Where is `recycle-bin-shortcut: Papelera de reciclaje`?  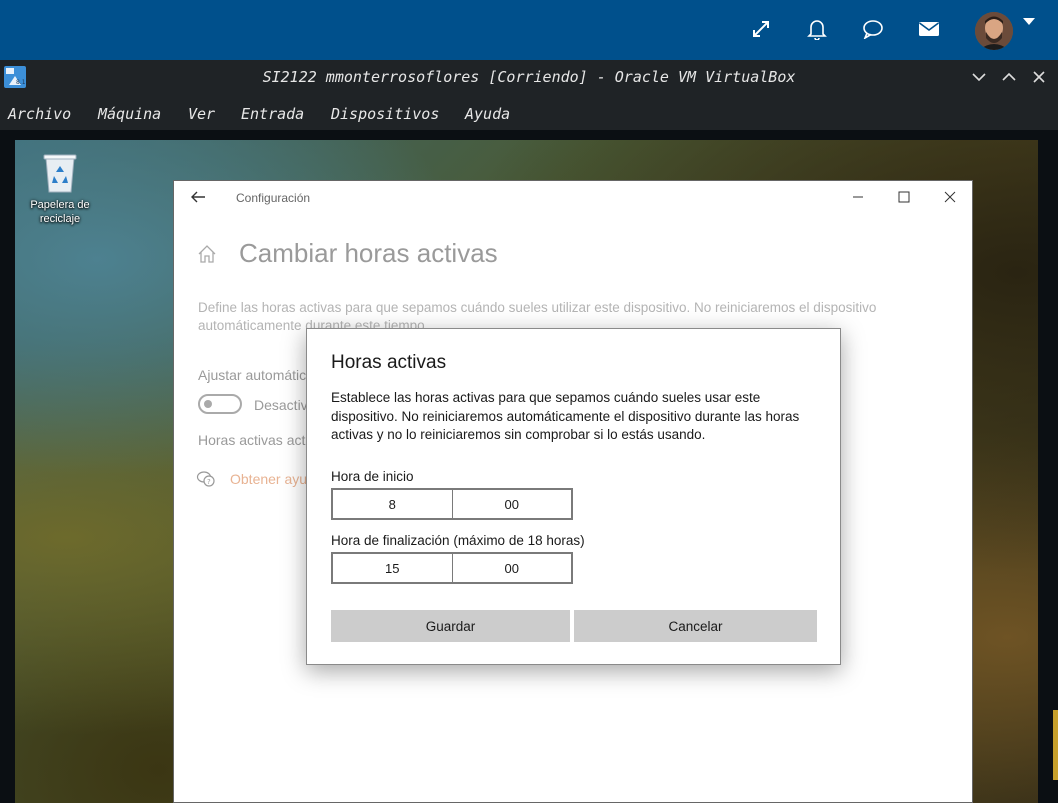 recycle-bin-shortcut: Papelera de reciclaje is located at coordinates (60, 188).